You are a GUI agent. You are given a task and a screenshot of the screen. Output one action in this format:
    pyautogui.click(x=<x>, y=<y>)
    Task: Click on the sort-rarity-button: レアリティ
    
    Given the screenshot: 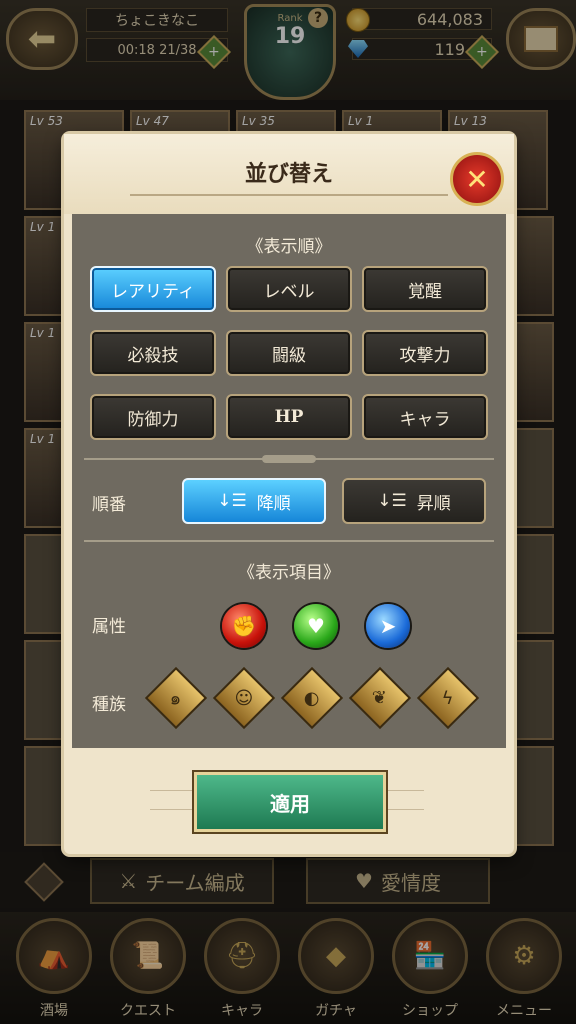 What is the action you would take?
    pyautogui.click(x=153, y=289)
    